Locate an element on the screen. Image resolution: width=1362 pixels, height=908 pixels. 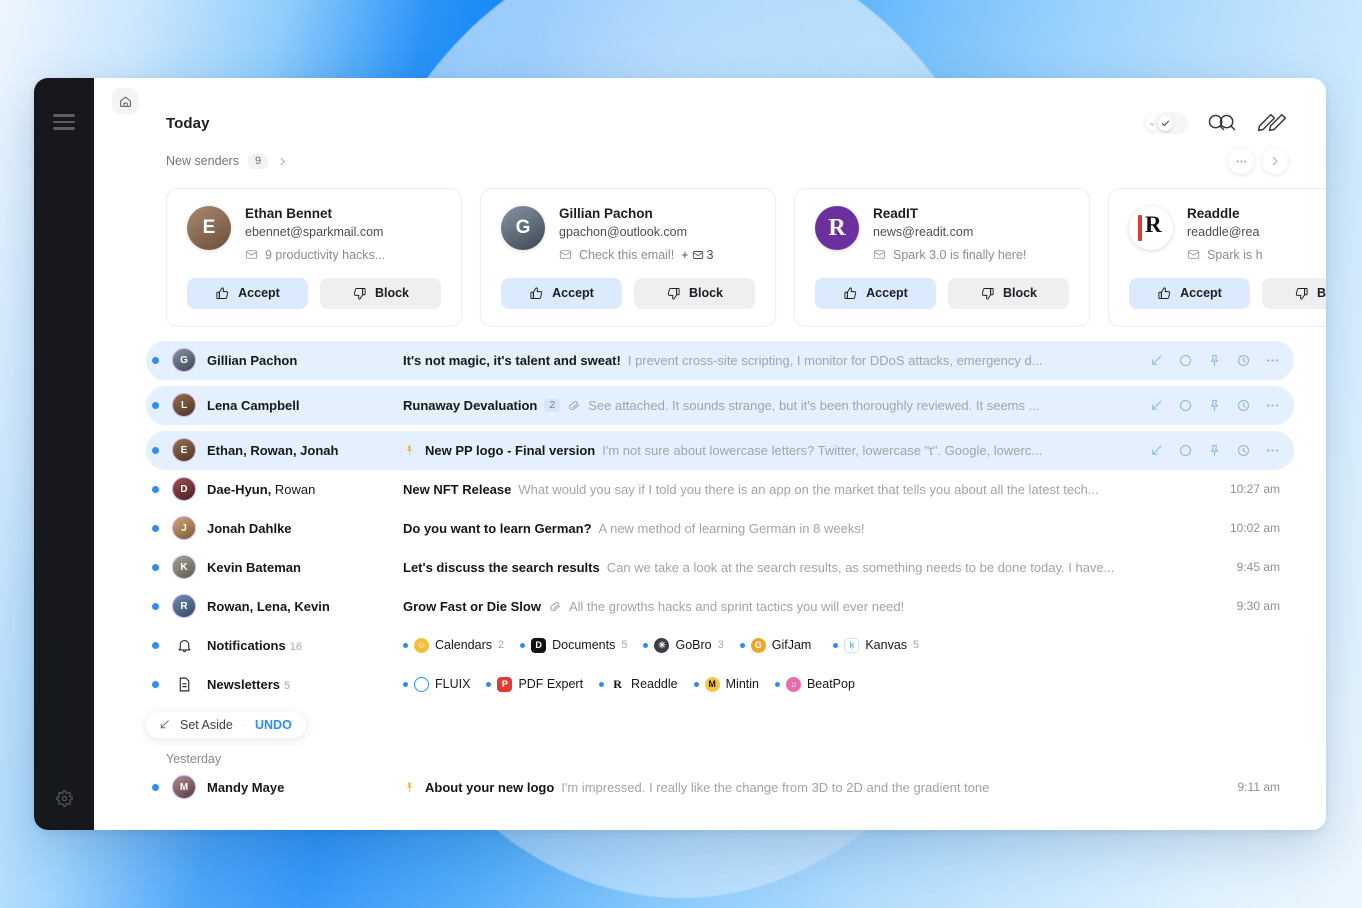
avatar: D is located at coordinates (184, 489).